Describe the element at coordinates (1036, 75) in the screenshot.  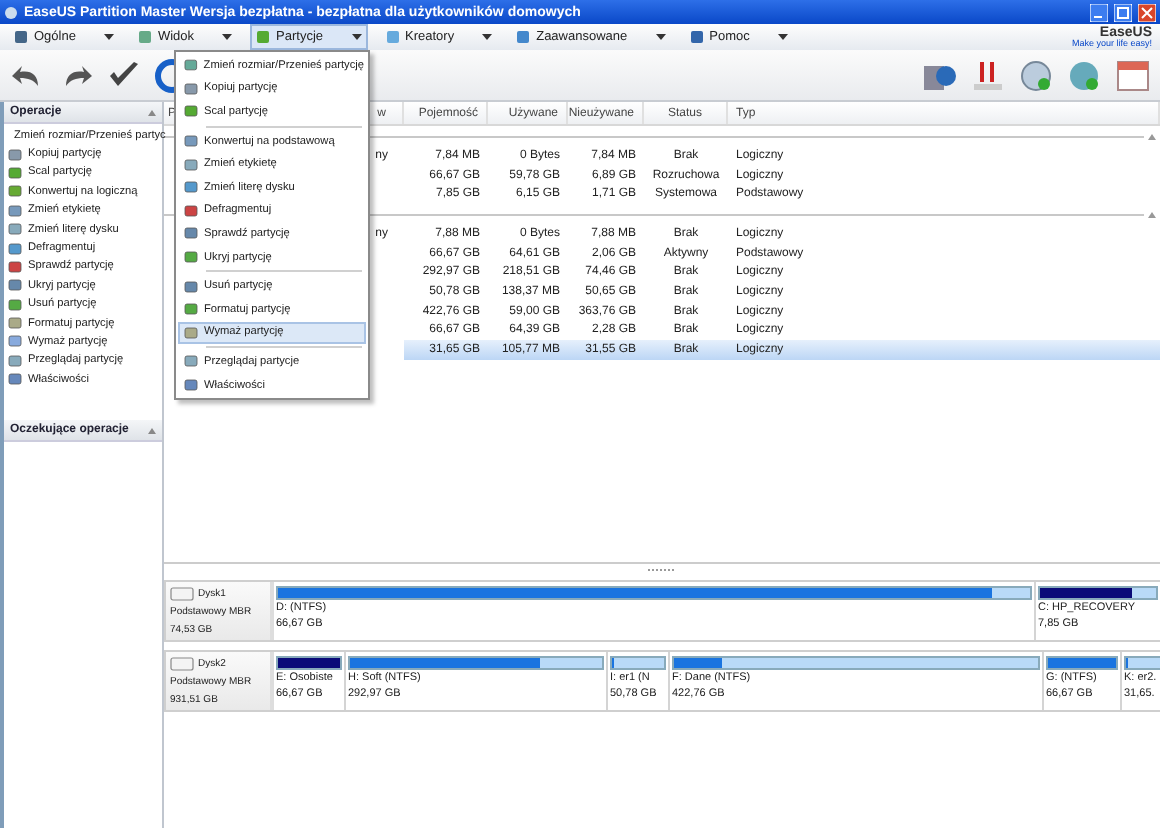
I see `disc-add-icon` at that location.